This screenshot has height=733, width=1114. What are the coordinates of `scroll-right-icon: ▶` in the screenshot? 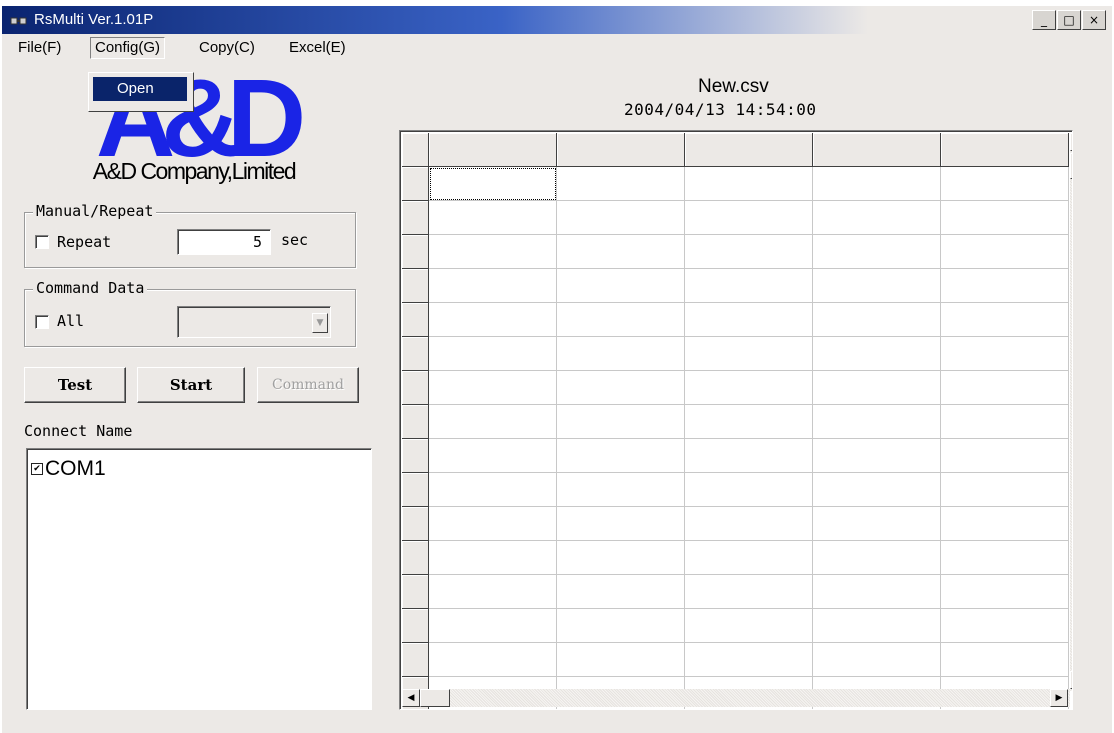 It's located at (1059, 698).